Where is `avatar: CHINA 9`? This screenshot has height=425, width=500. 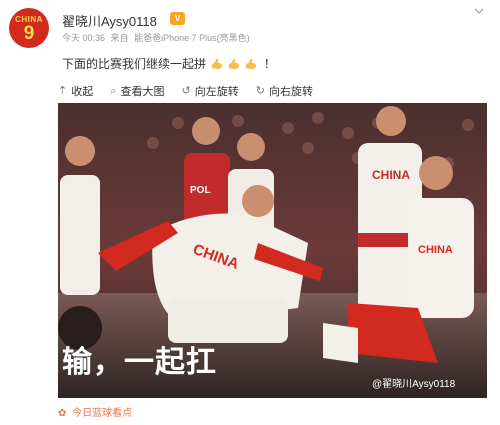
avatar: CHINA 9 is located at coordinates (29, 28).